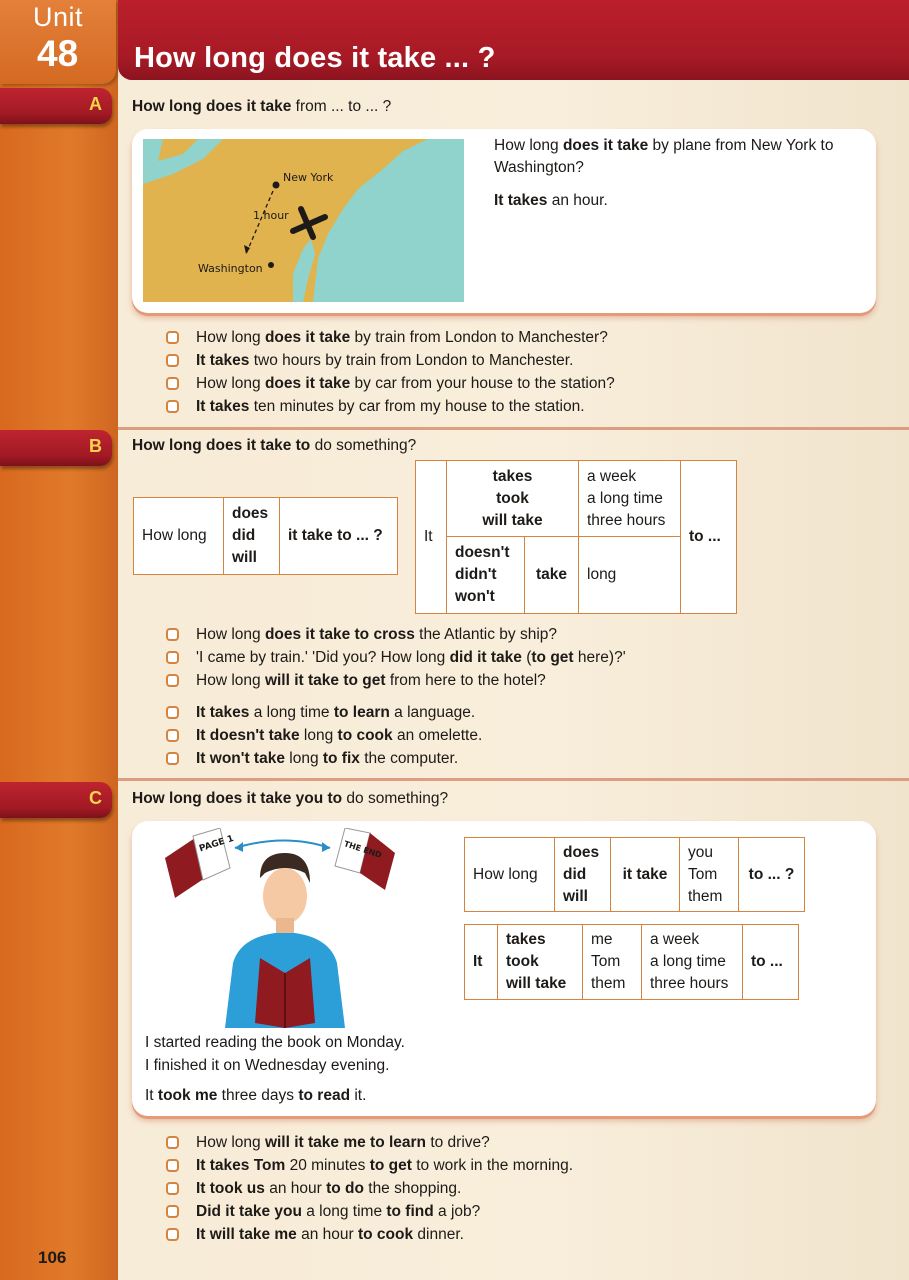 The image size is (909, 1280). Describe the element at coordinates (599, 657) in the screenshot. I see `text: here)?'` at that location.